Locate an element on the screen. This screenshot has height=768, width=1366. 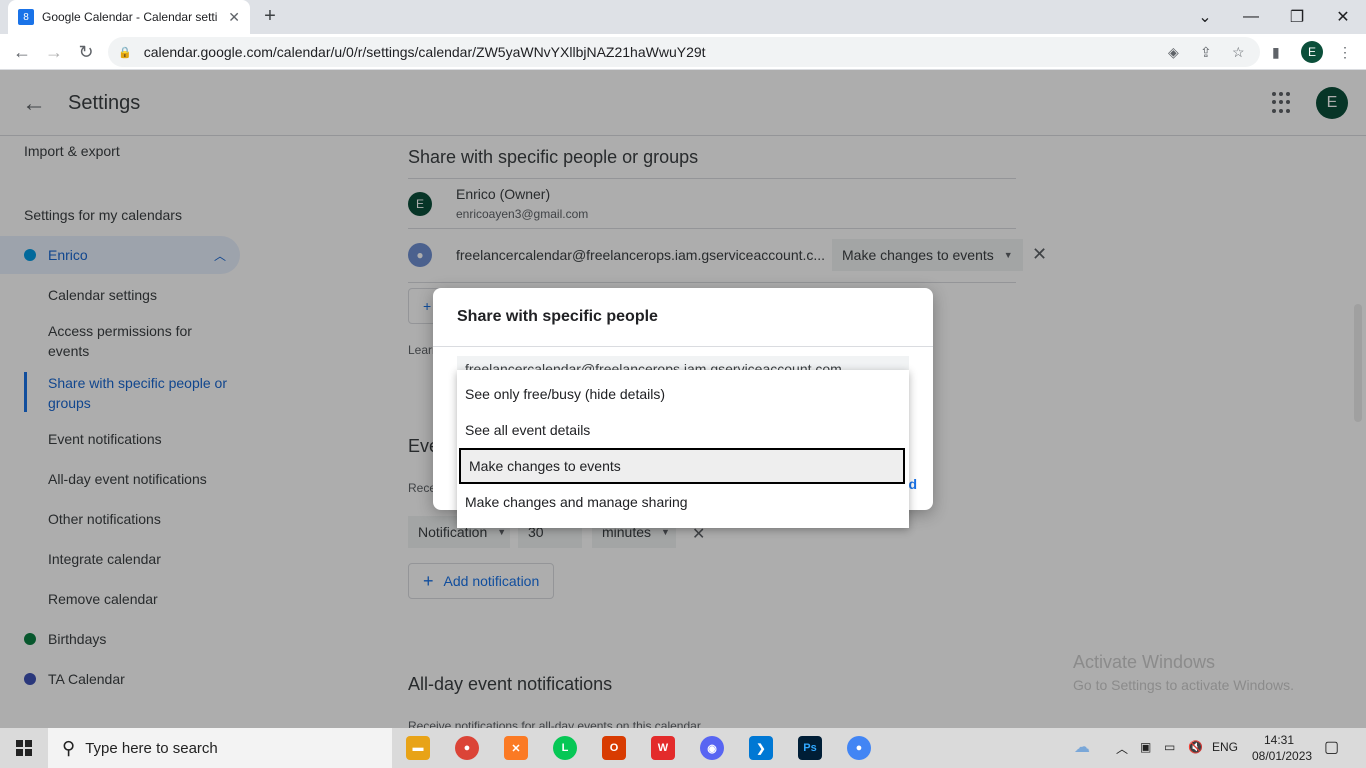
file-explorer-icon: ▬ is located at coordinates (418, 748).